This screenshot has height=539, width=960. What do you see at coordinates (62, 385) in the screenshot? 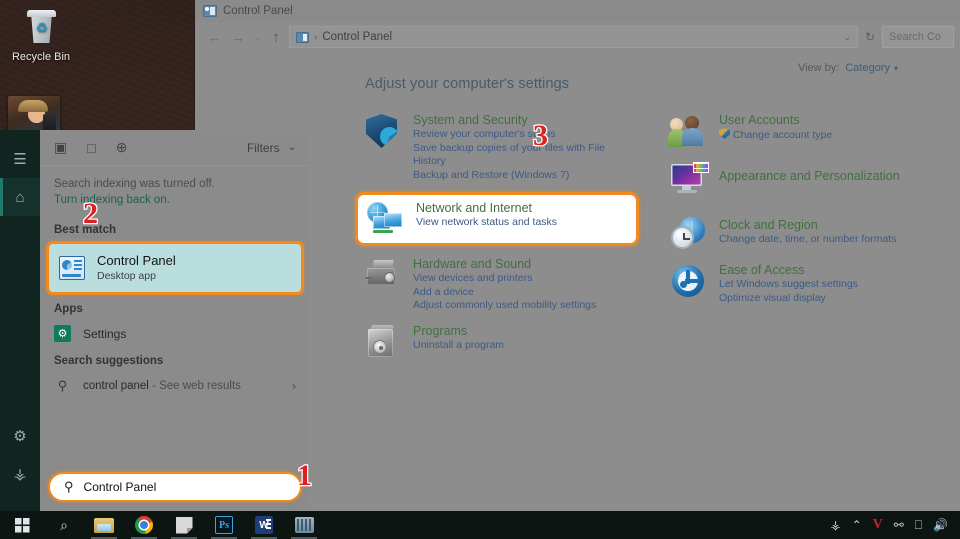
I see `search-icon: ⚲` at bounding box center [62, 385].